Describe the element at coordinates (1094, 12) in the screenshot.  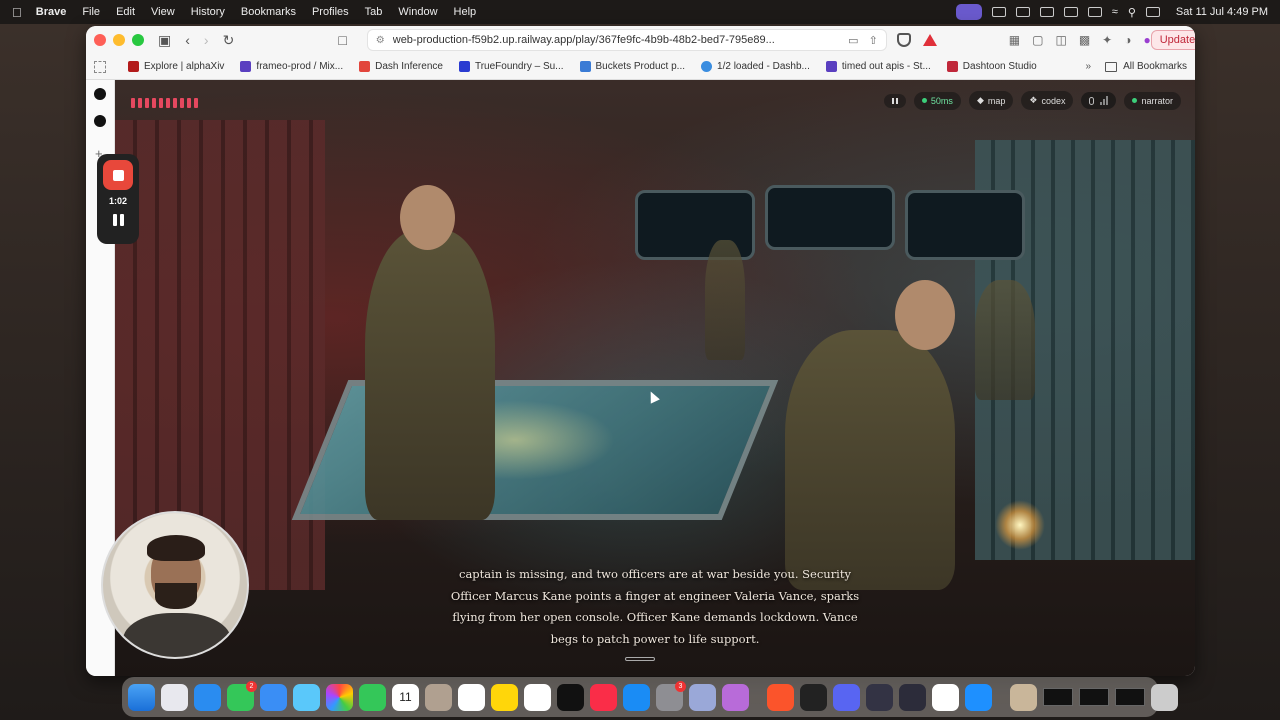
I see `battery-icon` at that location.